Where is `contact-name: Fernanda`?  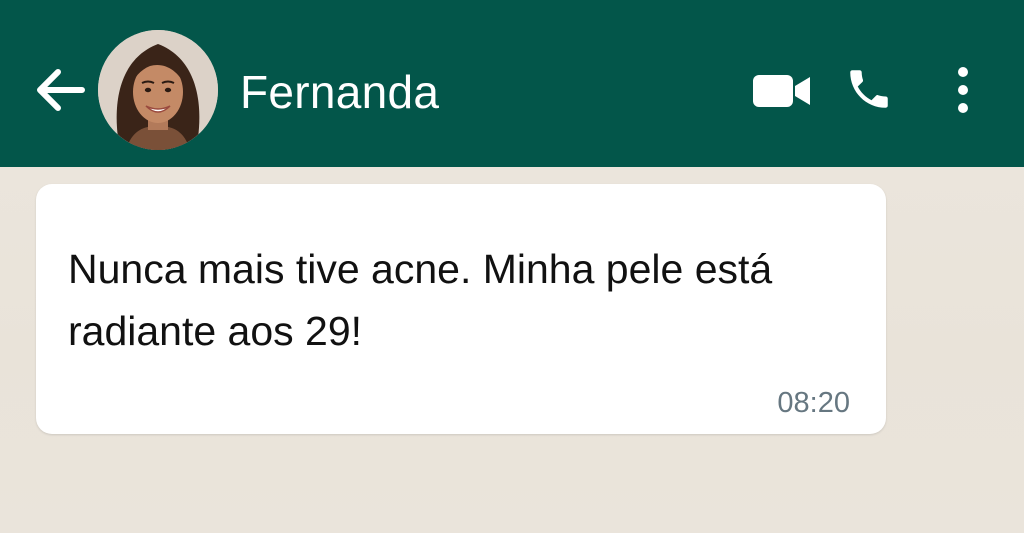 contact-name: Fernanda is located at coordinates (339, 92).